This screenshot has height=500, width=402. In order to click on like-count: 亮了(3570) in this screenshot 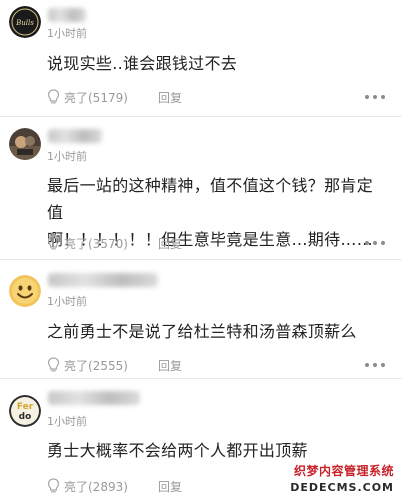, I will do `click(96, 243)`.